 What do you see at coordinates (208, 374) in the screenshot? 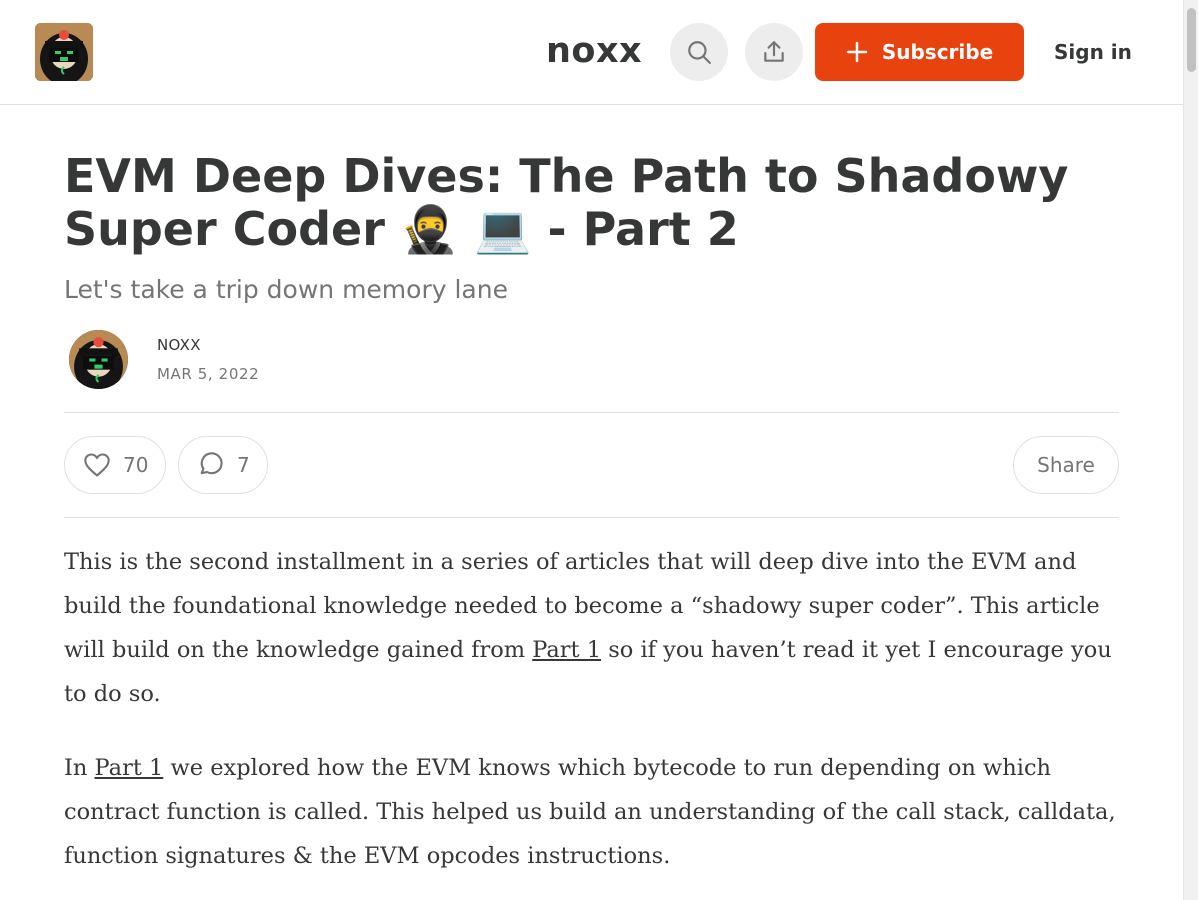
I see `publish-date: MAR 5, 2022` at bounding box center [208, 374].